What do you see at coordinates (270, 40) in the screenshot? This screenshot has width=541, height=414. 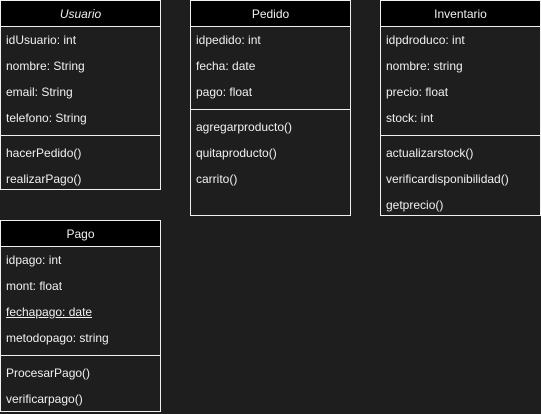 I see `attribute: idpedido: int` at bounding box center [270, 40].